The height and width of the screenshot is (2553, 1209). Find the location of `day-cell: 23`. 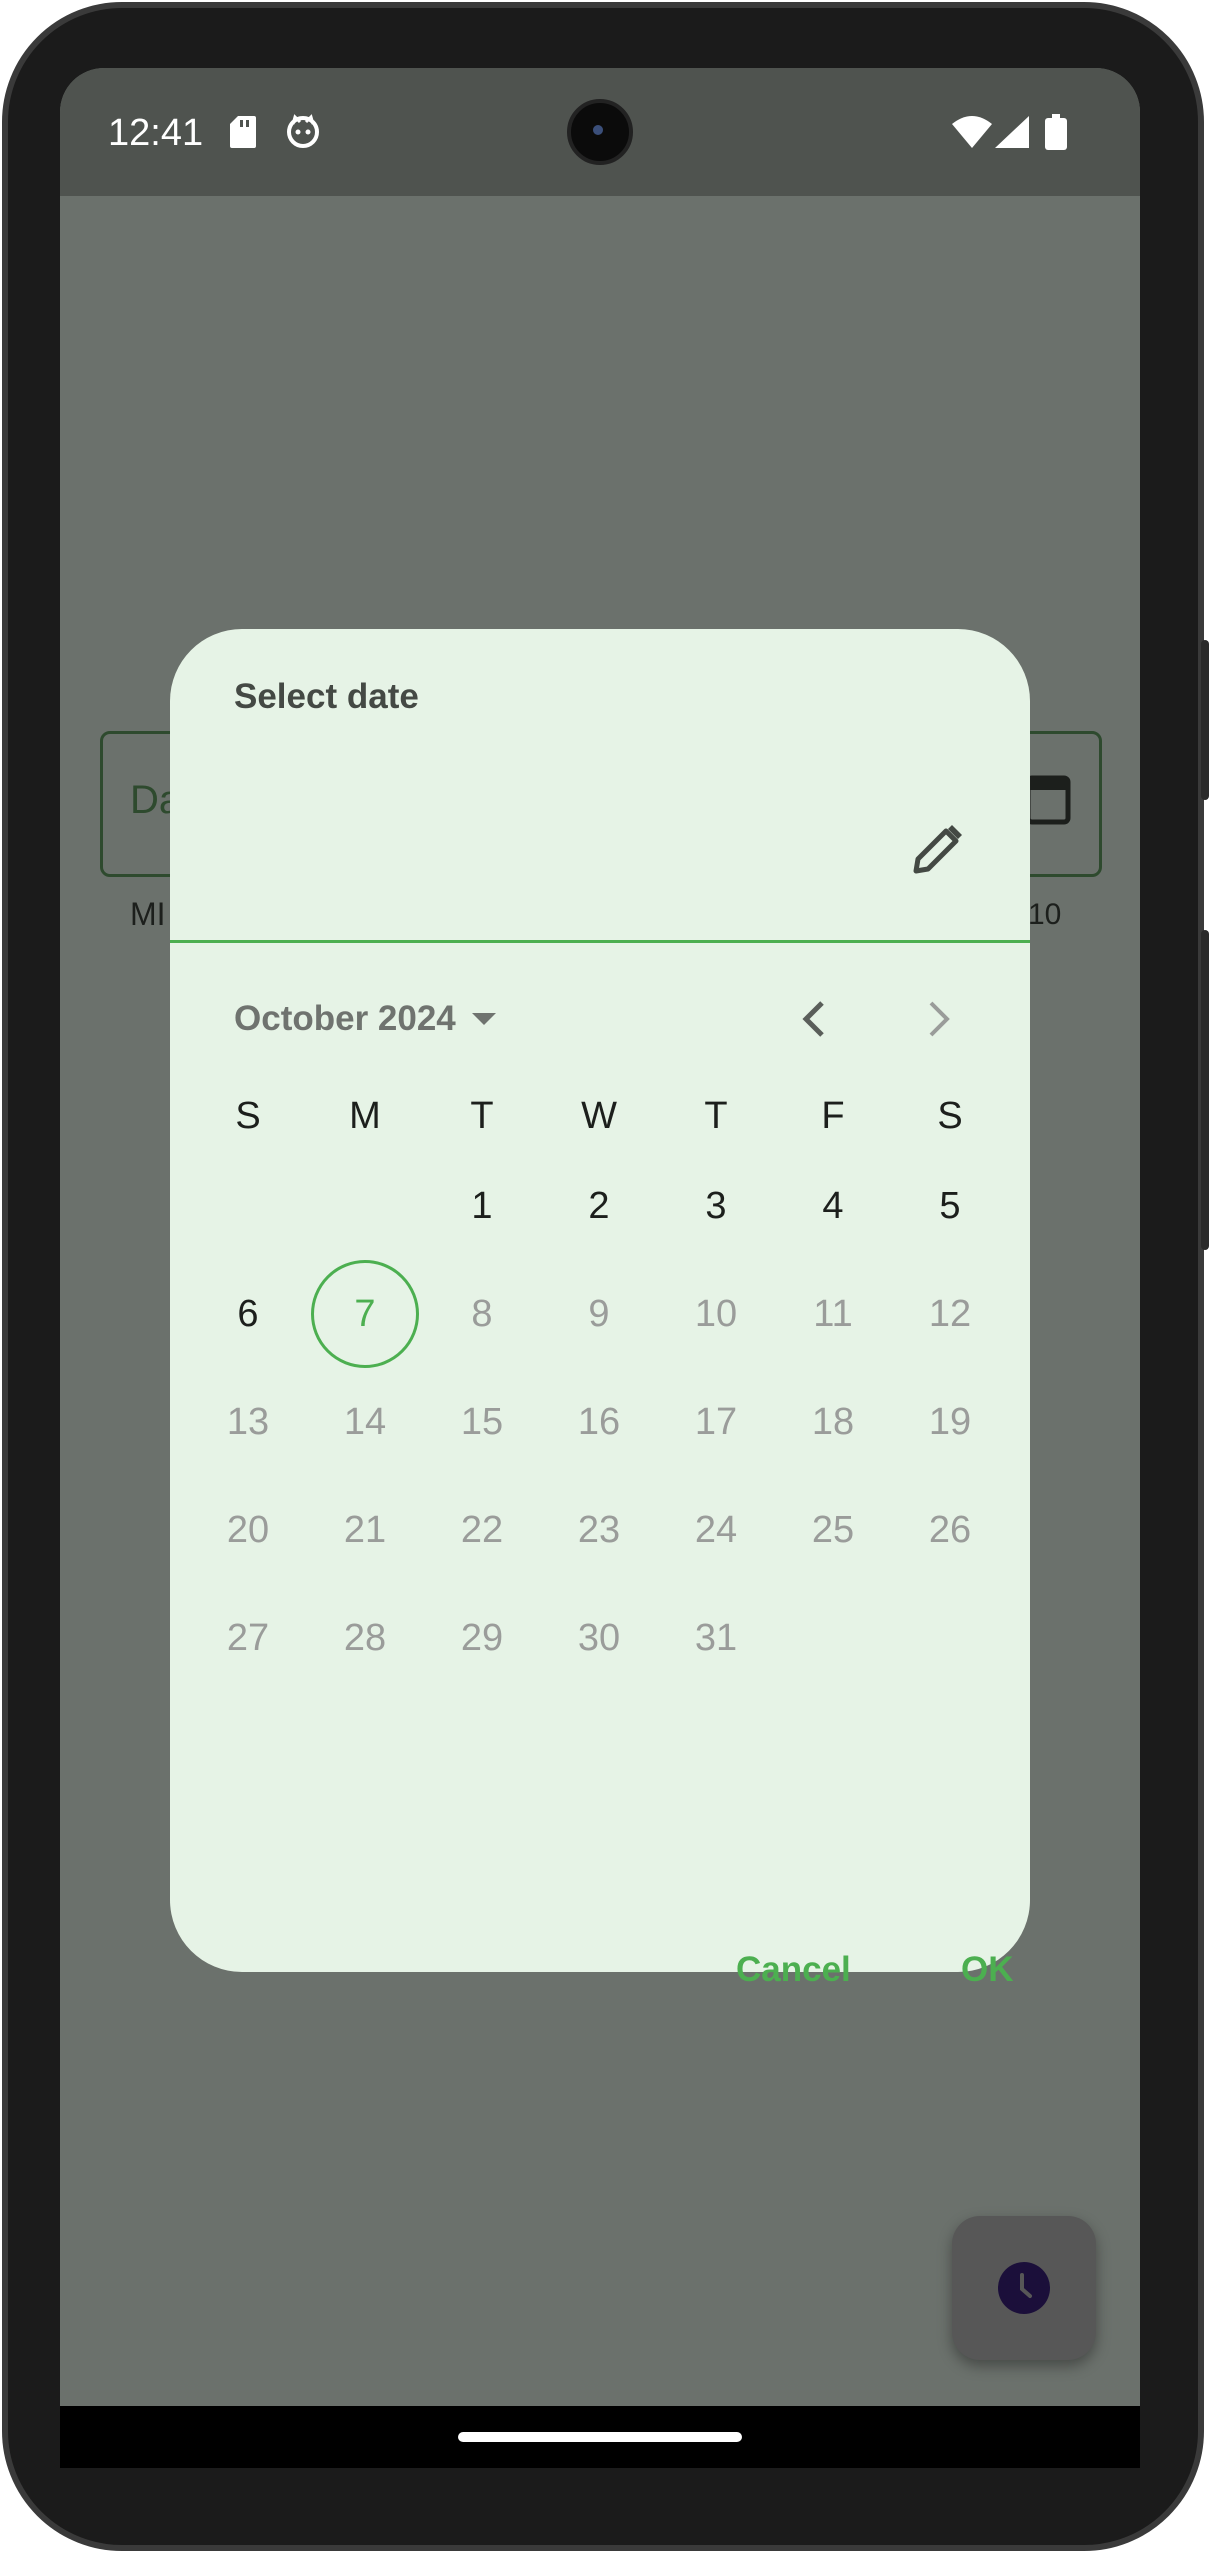

day-cell: 23 is located at coordinates (599, 1530).